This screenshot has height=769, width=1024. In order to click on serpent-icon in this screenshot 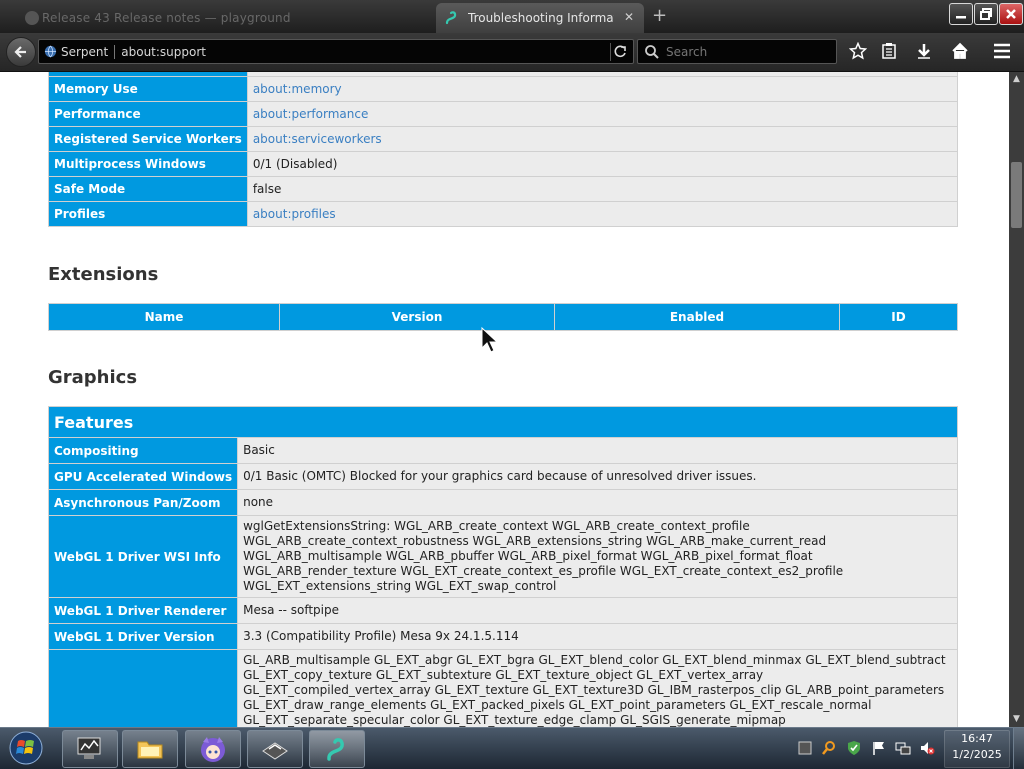, I will do `click(335, 749)`.